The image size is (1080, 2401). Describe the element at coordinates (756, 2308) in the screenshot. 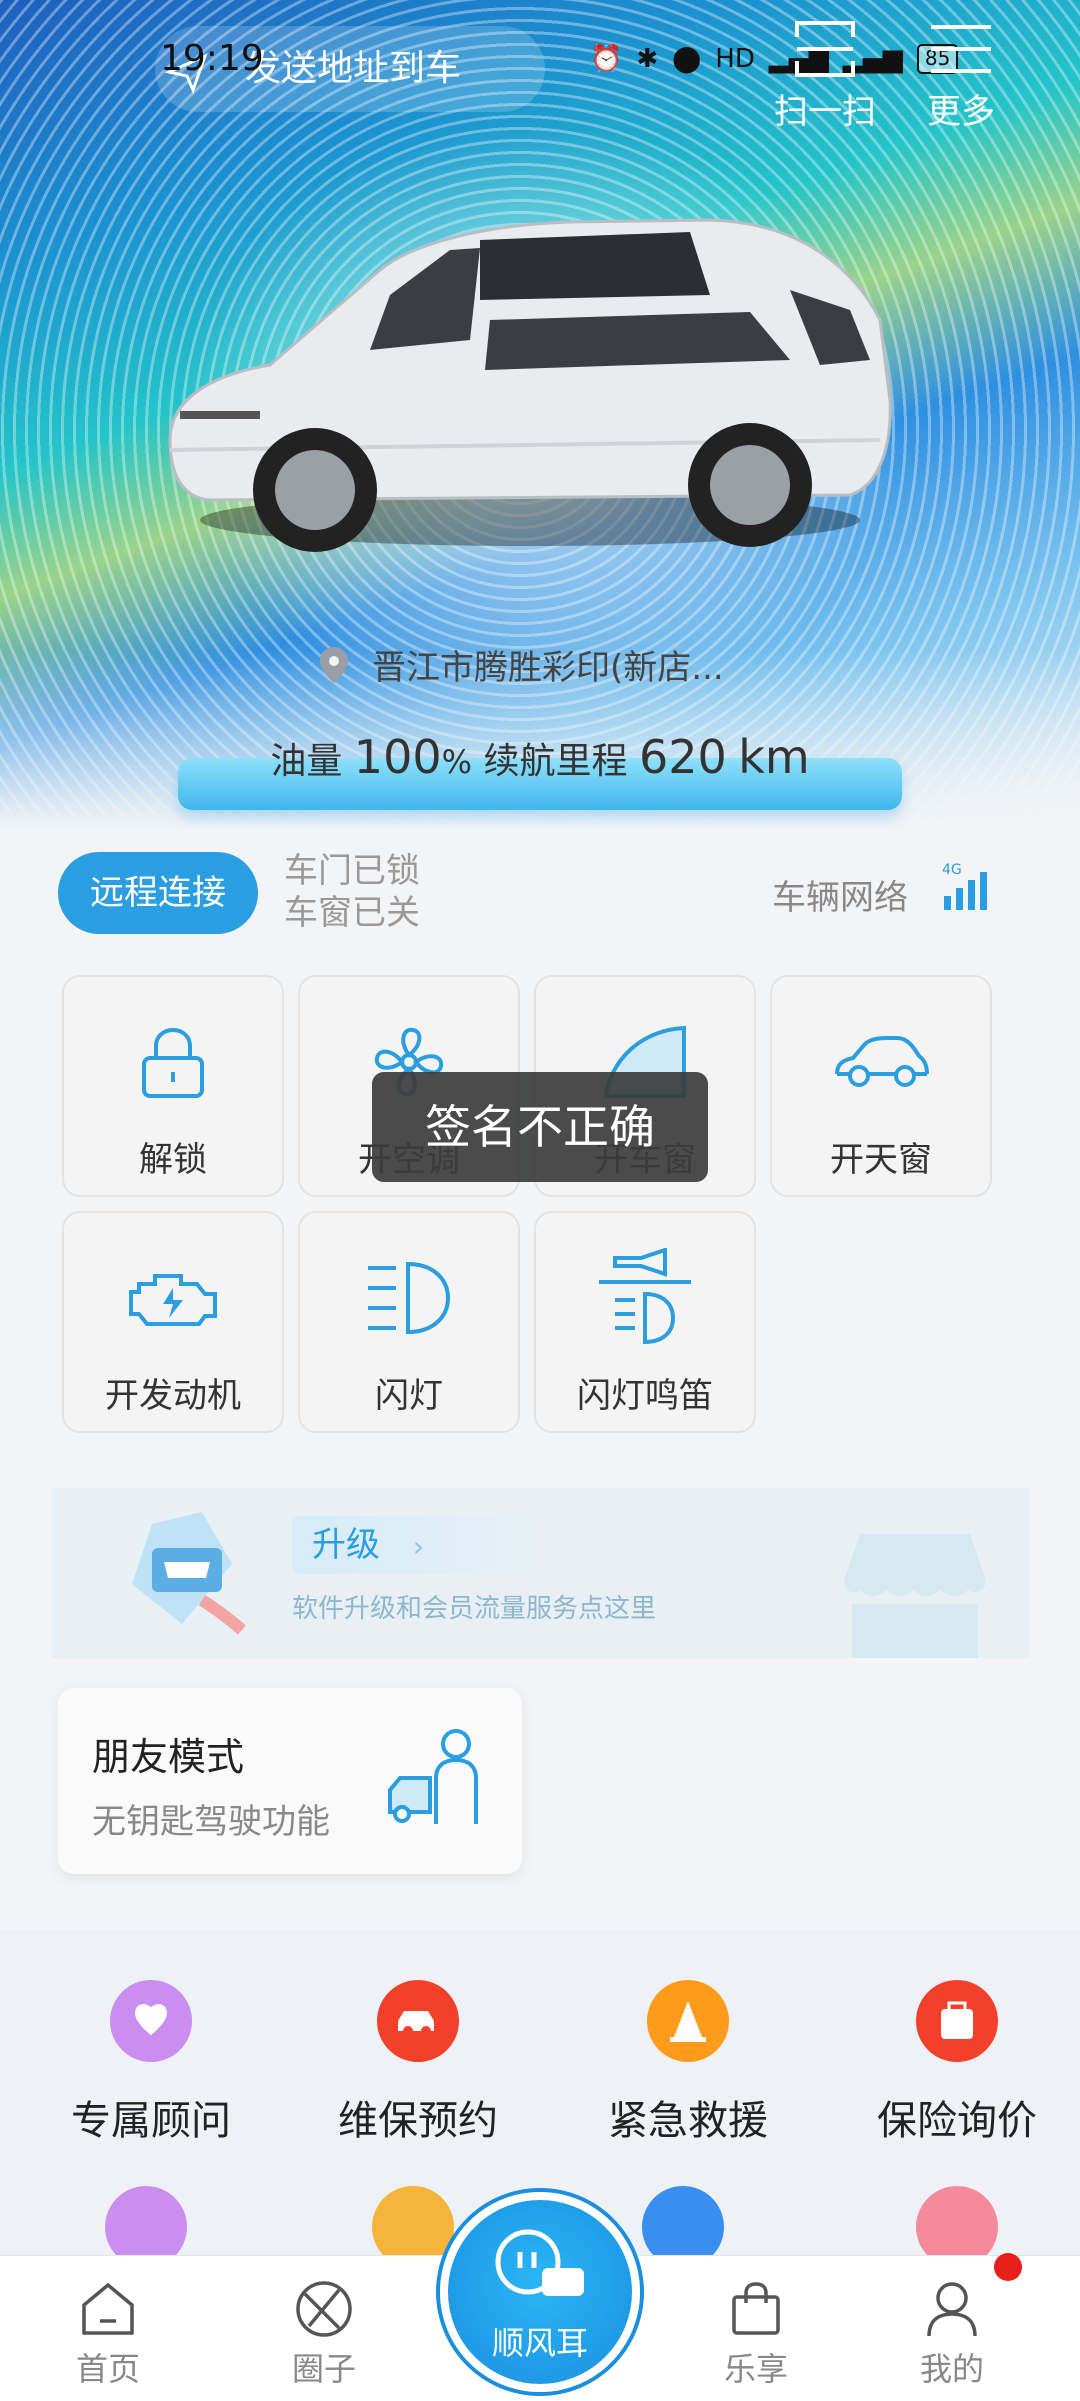

I see `shopping-bag-icon` at that location.